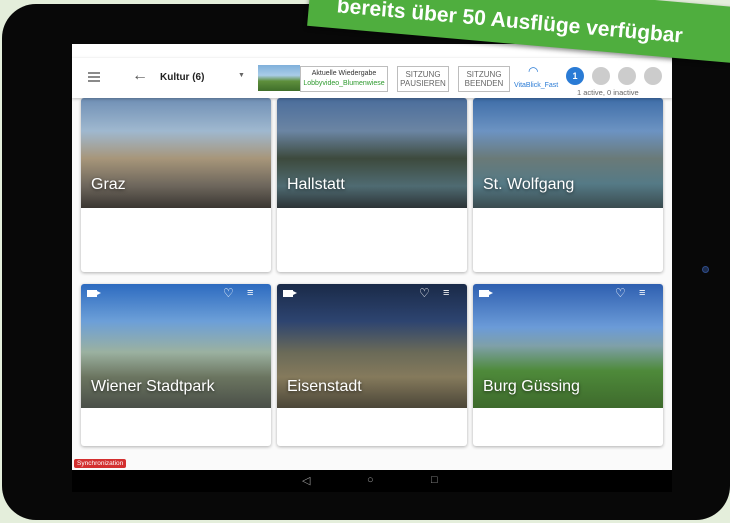 The image size is (730, 523). I want to click on navigation-bar: ◁ ○ □, so click(372, 481).